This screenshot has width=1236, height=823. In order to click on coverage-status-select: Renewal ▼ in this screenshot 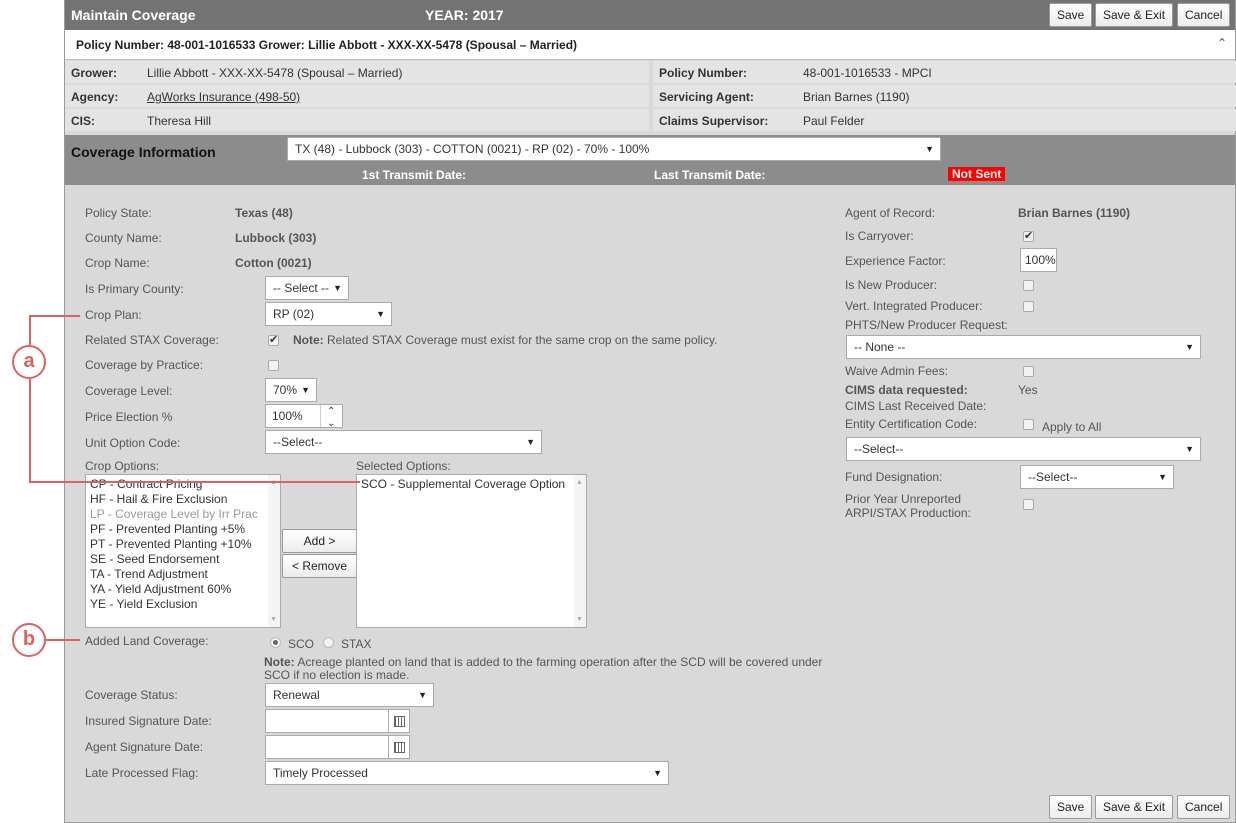, I will do `click(349, 695)`.